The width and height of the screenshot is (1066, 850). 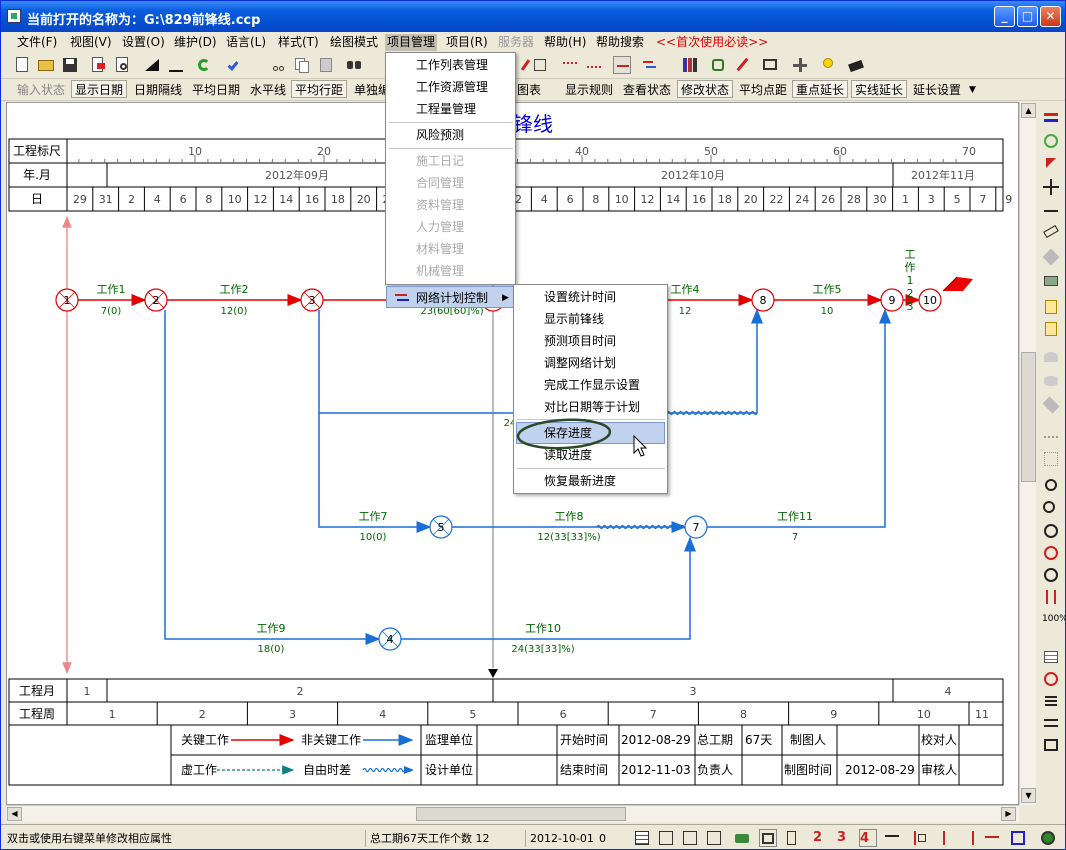 What do you see at coordinates (1028, 110) in the screenshot?
I see `scroll-up-icon: ▲` at bounding box center [1028, 110].